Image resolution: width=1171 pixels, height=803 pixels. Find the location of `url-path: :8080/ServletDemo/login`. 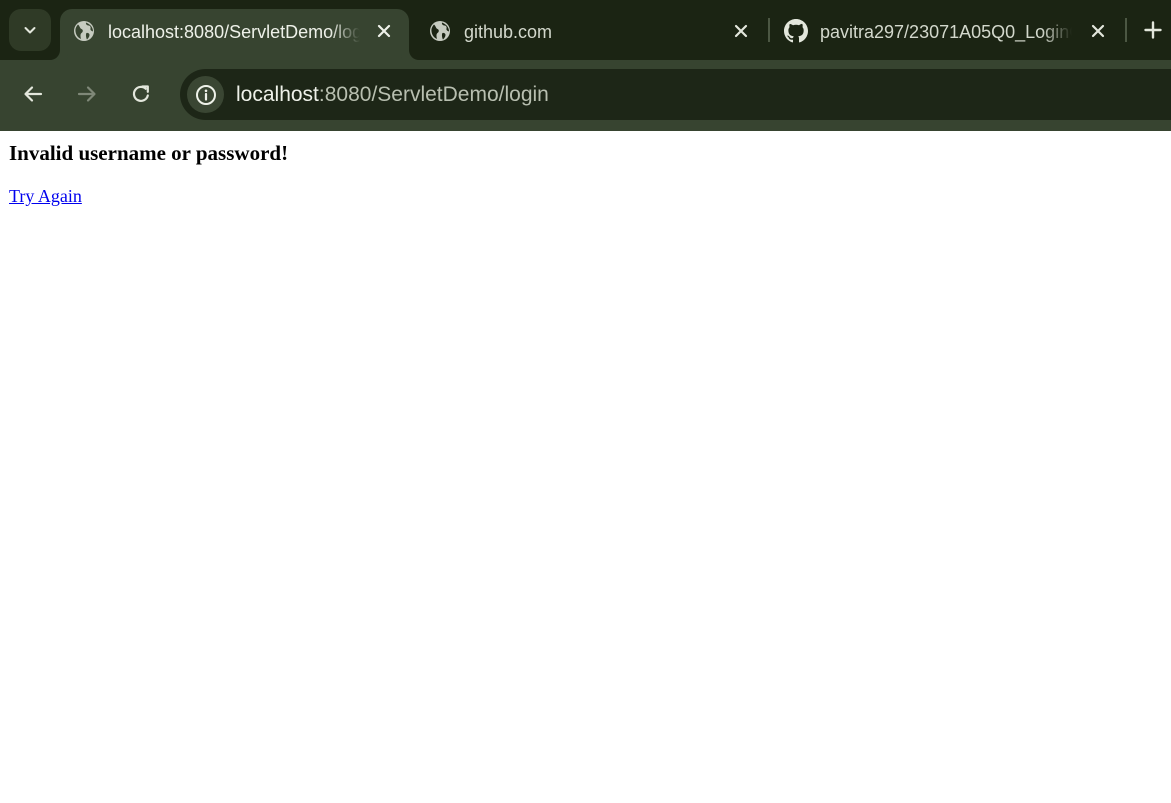

url-path: :8080/ServletDemo/login is located at coordinates (433, 94).